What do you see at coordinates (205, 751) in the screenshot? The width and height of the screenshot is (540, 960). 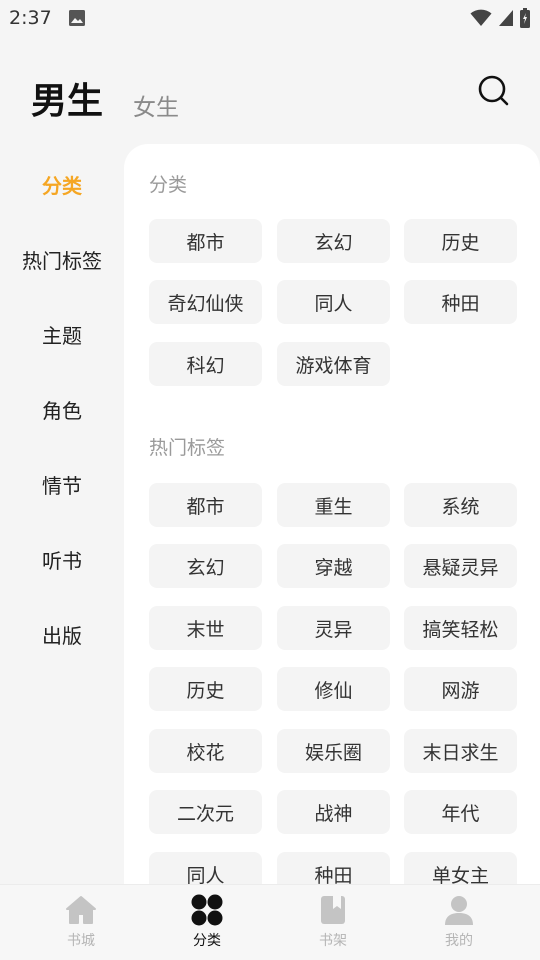 I see `chip-hot-tag: 校花` at bounding box center [205, 751].